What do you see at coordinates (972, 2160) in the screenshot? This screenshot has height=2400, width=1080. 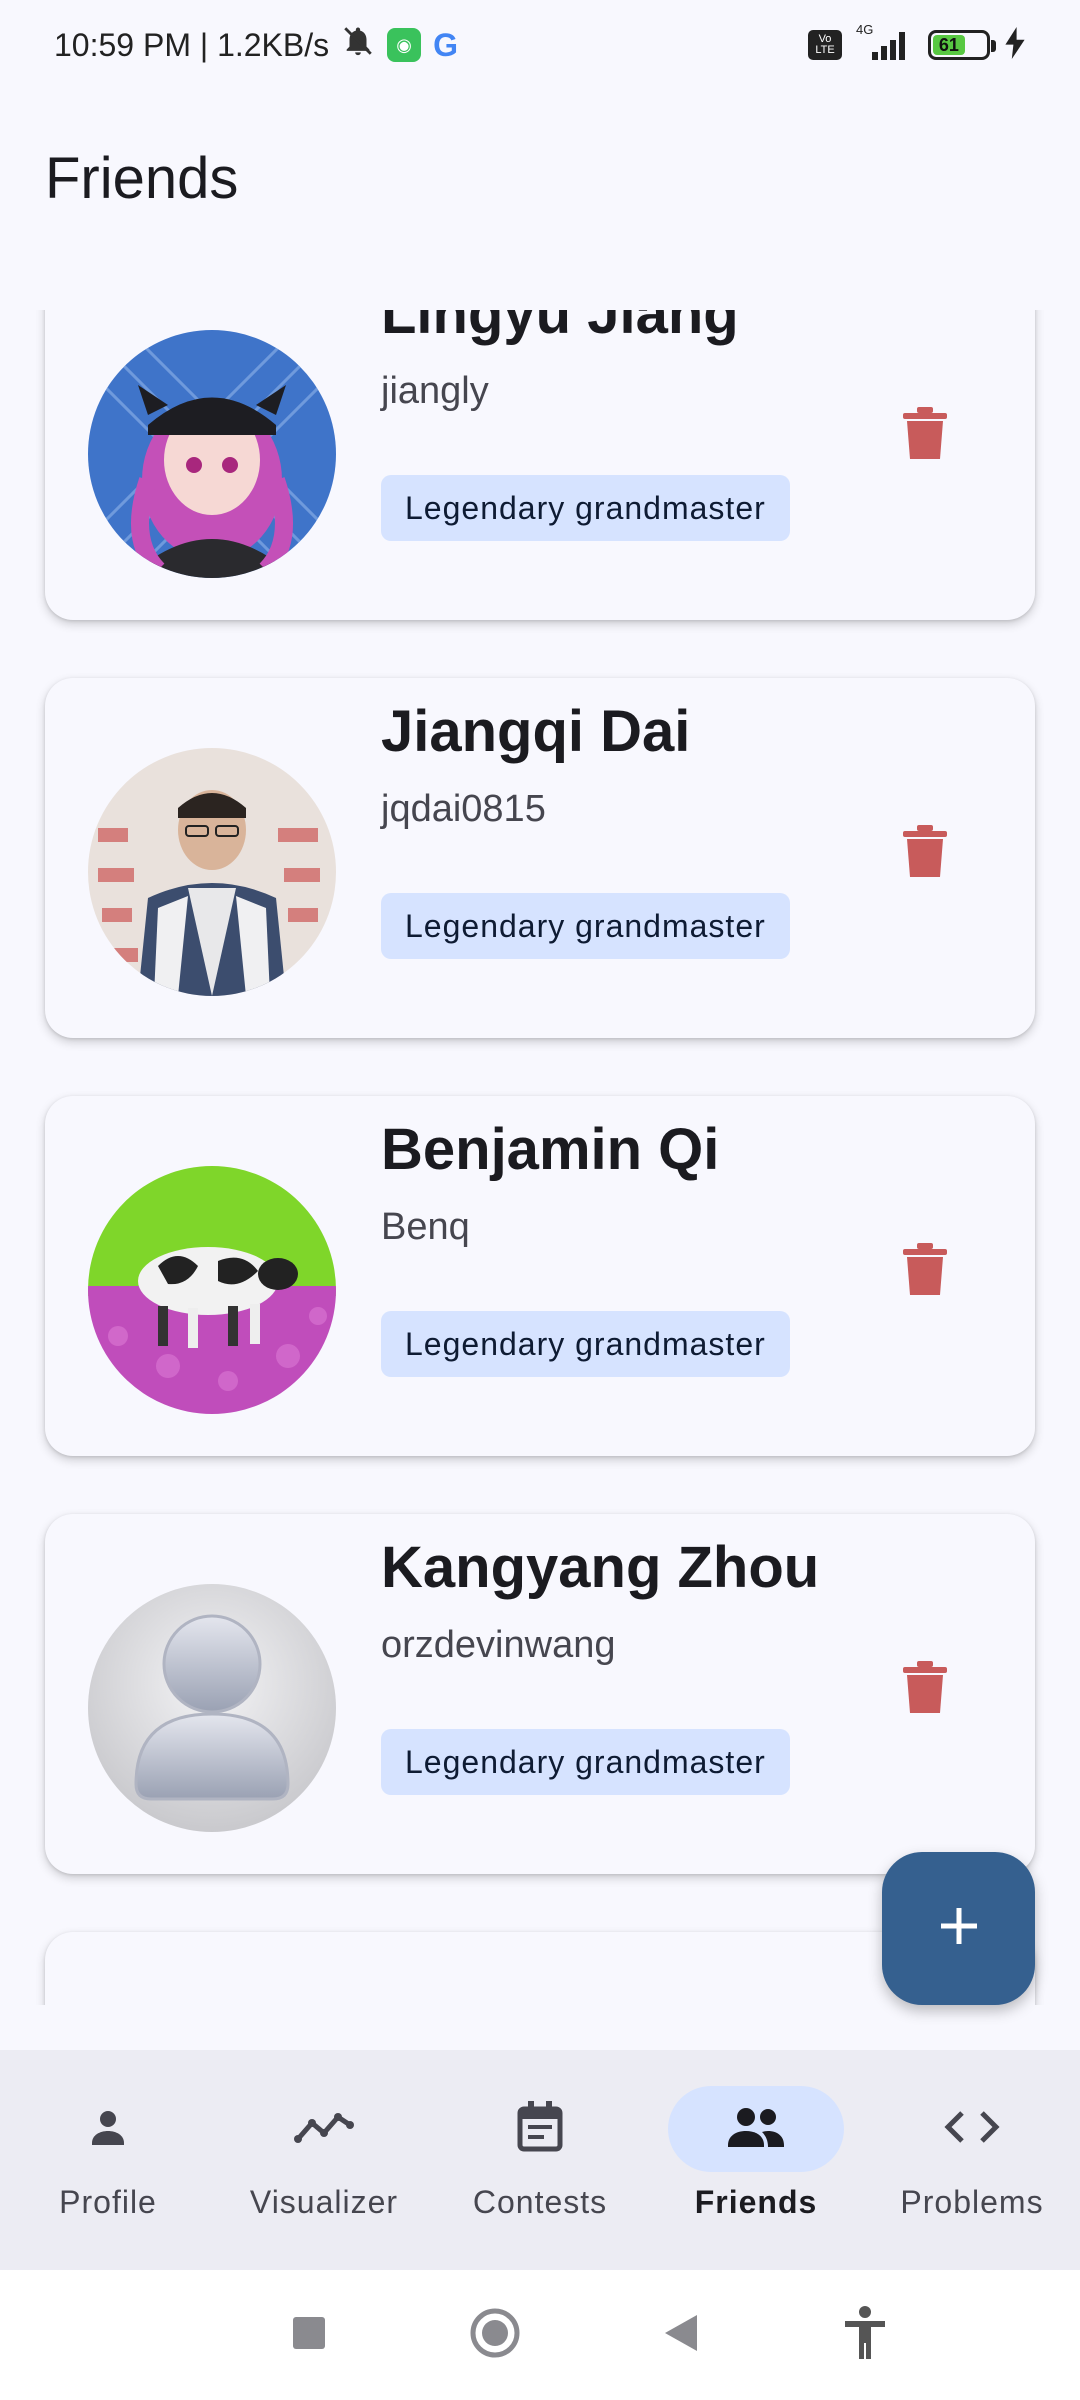 I see `nav-item-problems: Problems` at bounding box center [972, 2160].